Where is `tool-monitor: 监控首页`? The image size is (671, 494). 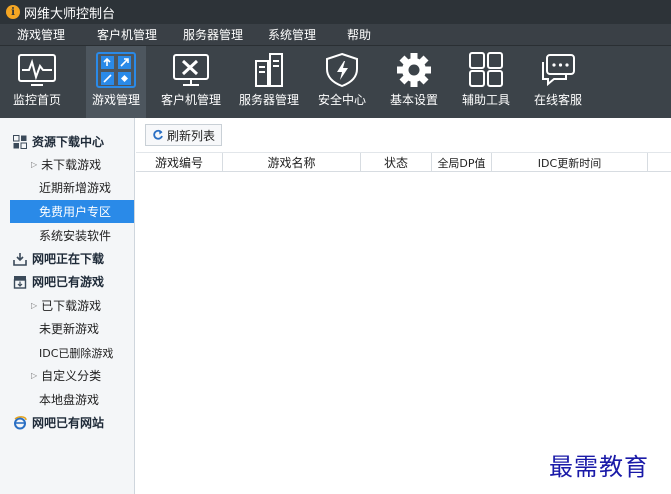
tool-monitor: 监控首页 is located at coordinates (37, 82).